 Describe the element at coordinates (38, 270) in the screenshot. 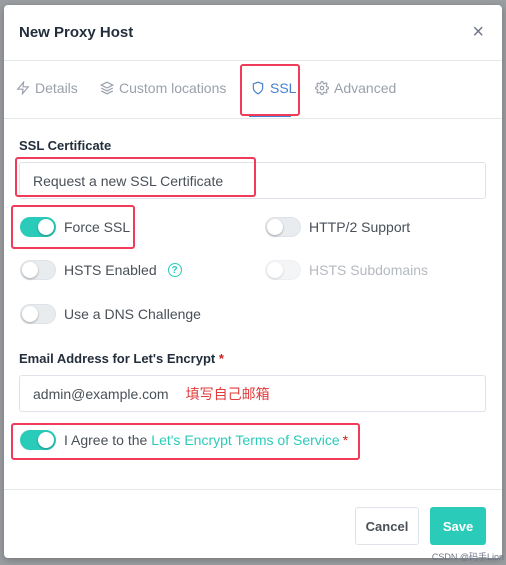

I see `hsts-toggle` at that location.